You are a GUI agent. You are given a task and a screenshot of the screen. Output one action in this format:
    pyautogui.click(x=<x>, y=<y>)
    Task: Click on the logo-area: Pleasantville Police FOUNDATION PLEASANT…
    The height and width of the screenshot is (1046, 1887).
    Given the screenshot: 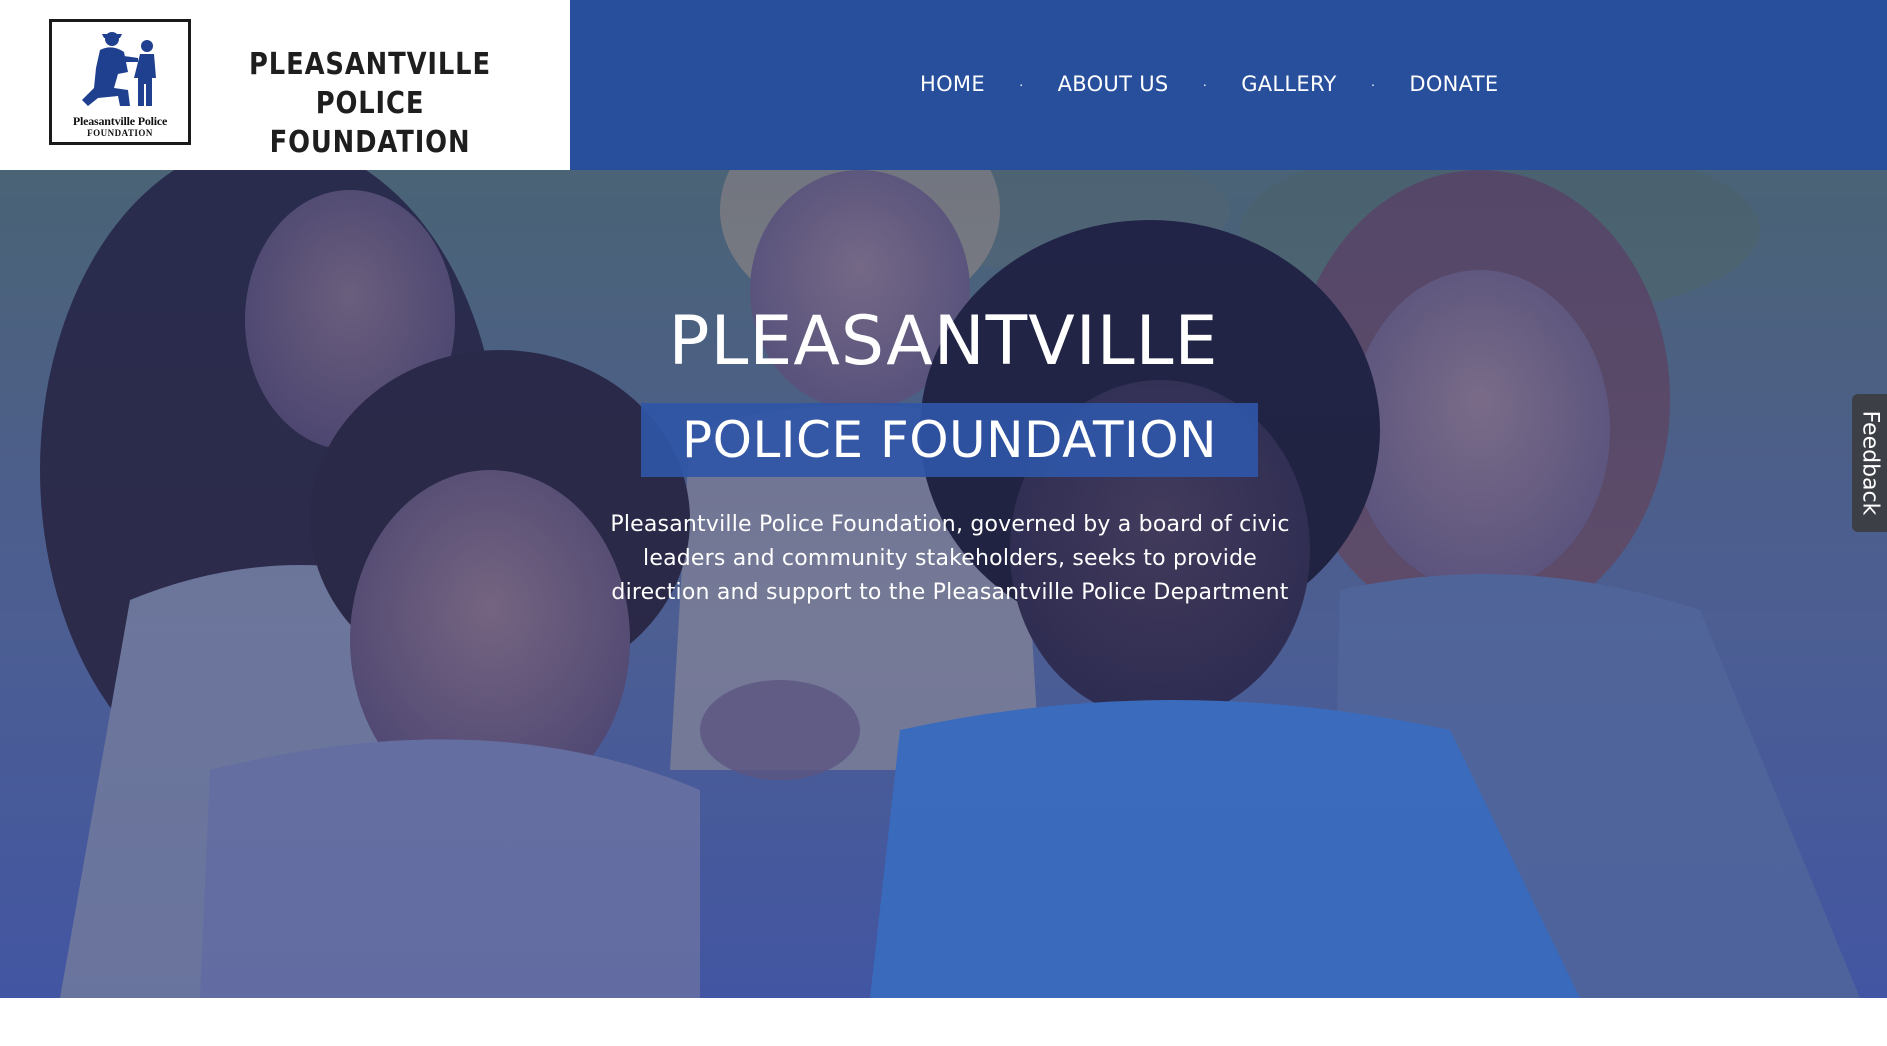 What is the action you would take?
    pyautogui.click(x=285, y=85)
    